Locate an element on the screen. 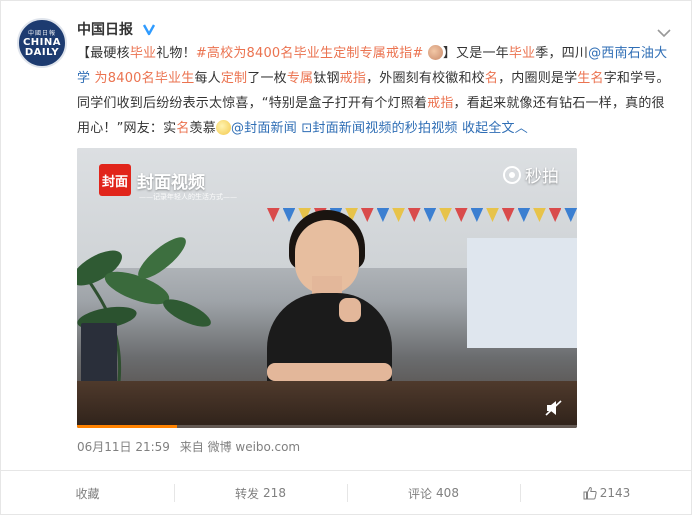  drool-emoji-icon is located at coordinates (223, 127).